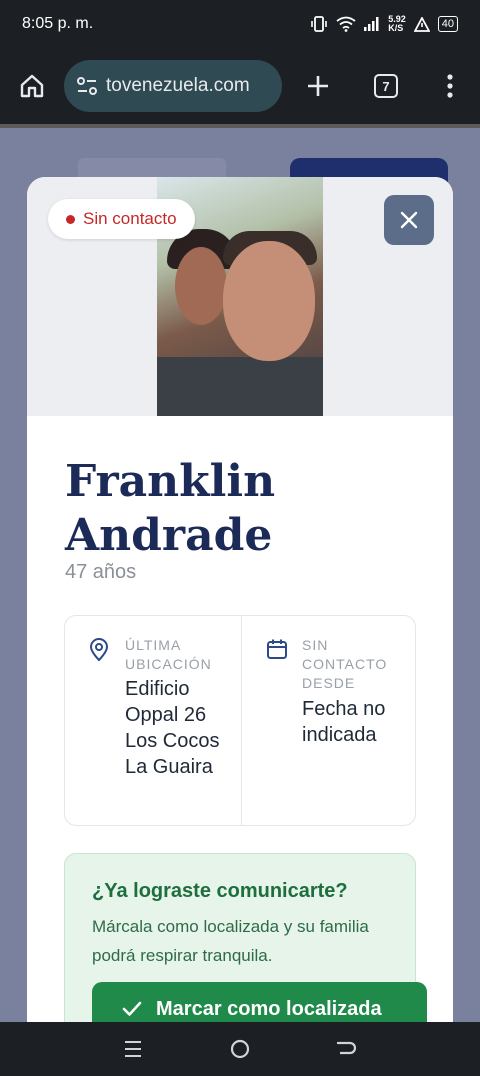  What do you see at coordinates (172, 728) in the screenshot?
I see `last-location-value: Edificio Oppal 26 Los Cocos La Guaira` at bounding box center [172, 728].